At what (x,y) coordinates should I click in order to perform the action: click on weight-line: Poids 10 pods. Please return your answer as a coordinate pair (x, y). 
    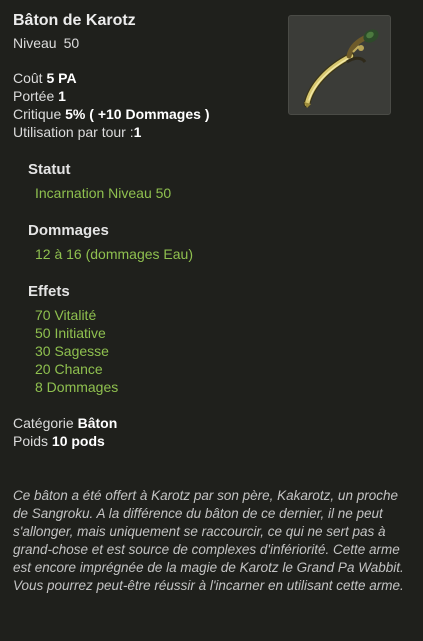
    Looking at the image, I should click on (59, 441).